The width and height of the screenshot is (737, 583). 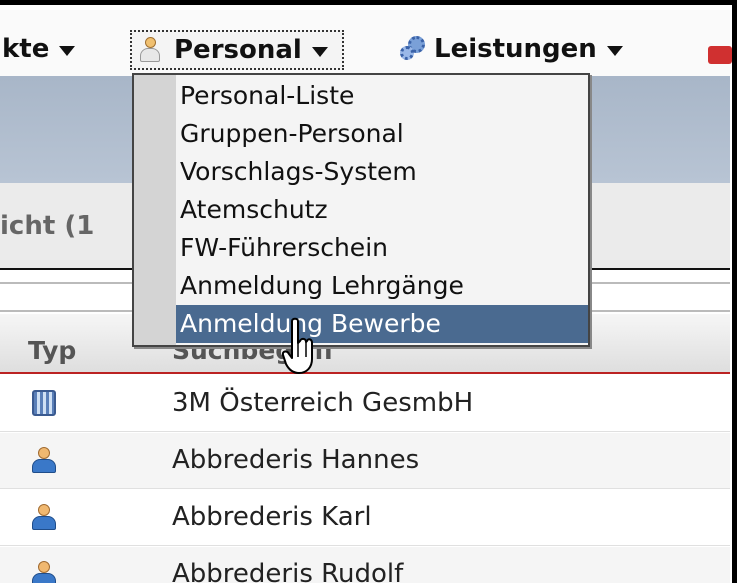 I want to click on menu-option-gruppen-personal: Gruppen-Personal, so click(x=382, y=134).